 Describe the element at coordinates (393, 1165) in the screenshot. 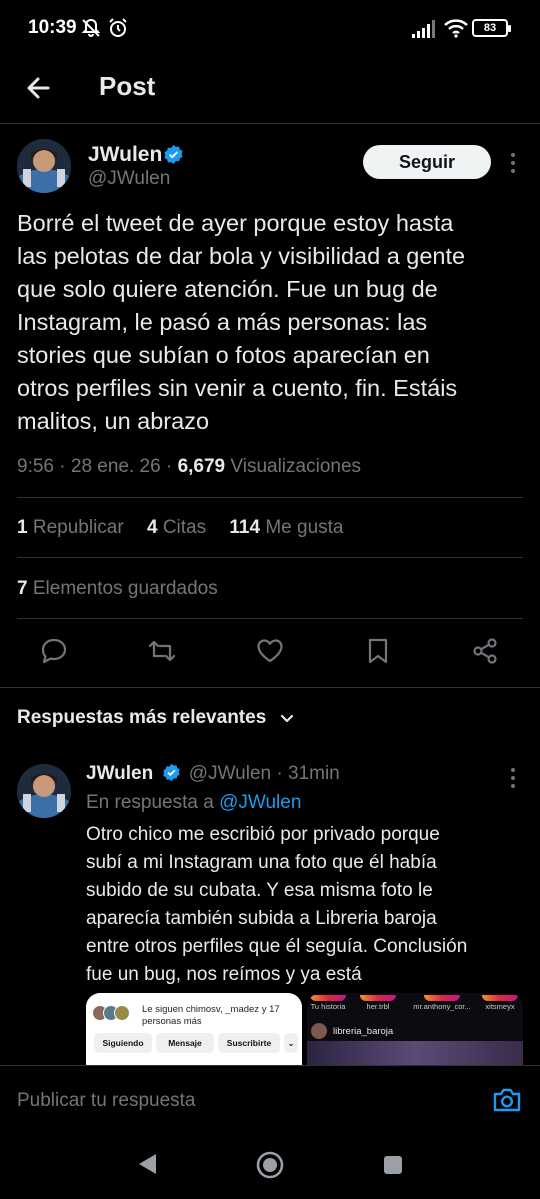

I see `nav-recents-icon` at that location.